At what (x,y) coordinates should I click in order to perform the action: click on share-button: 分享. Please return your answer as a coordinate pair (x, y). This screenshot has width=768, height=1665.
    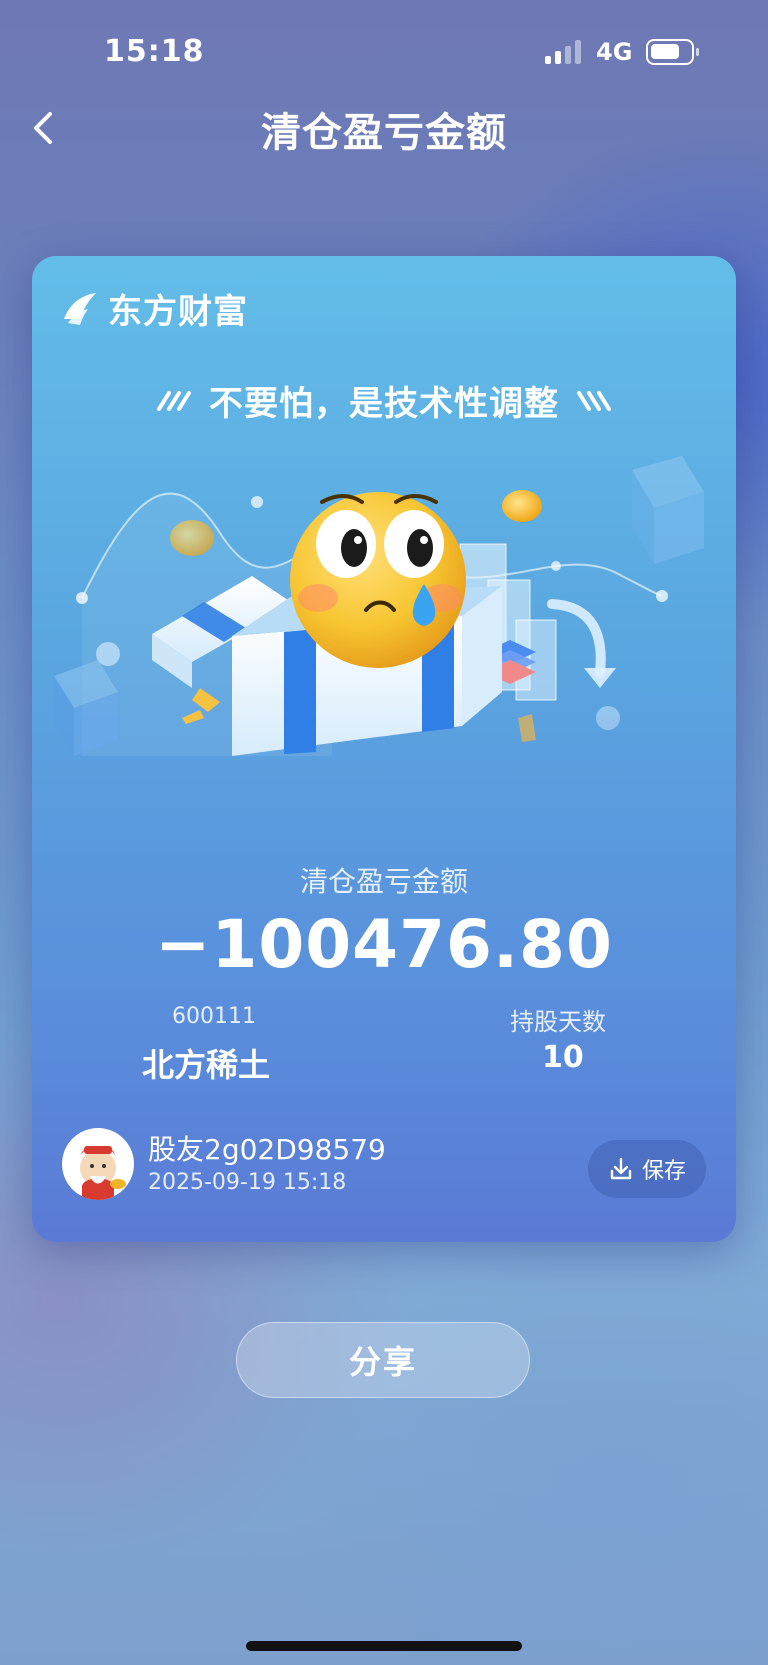
    Looking at the image, I should click on (383, 1360).